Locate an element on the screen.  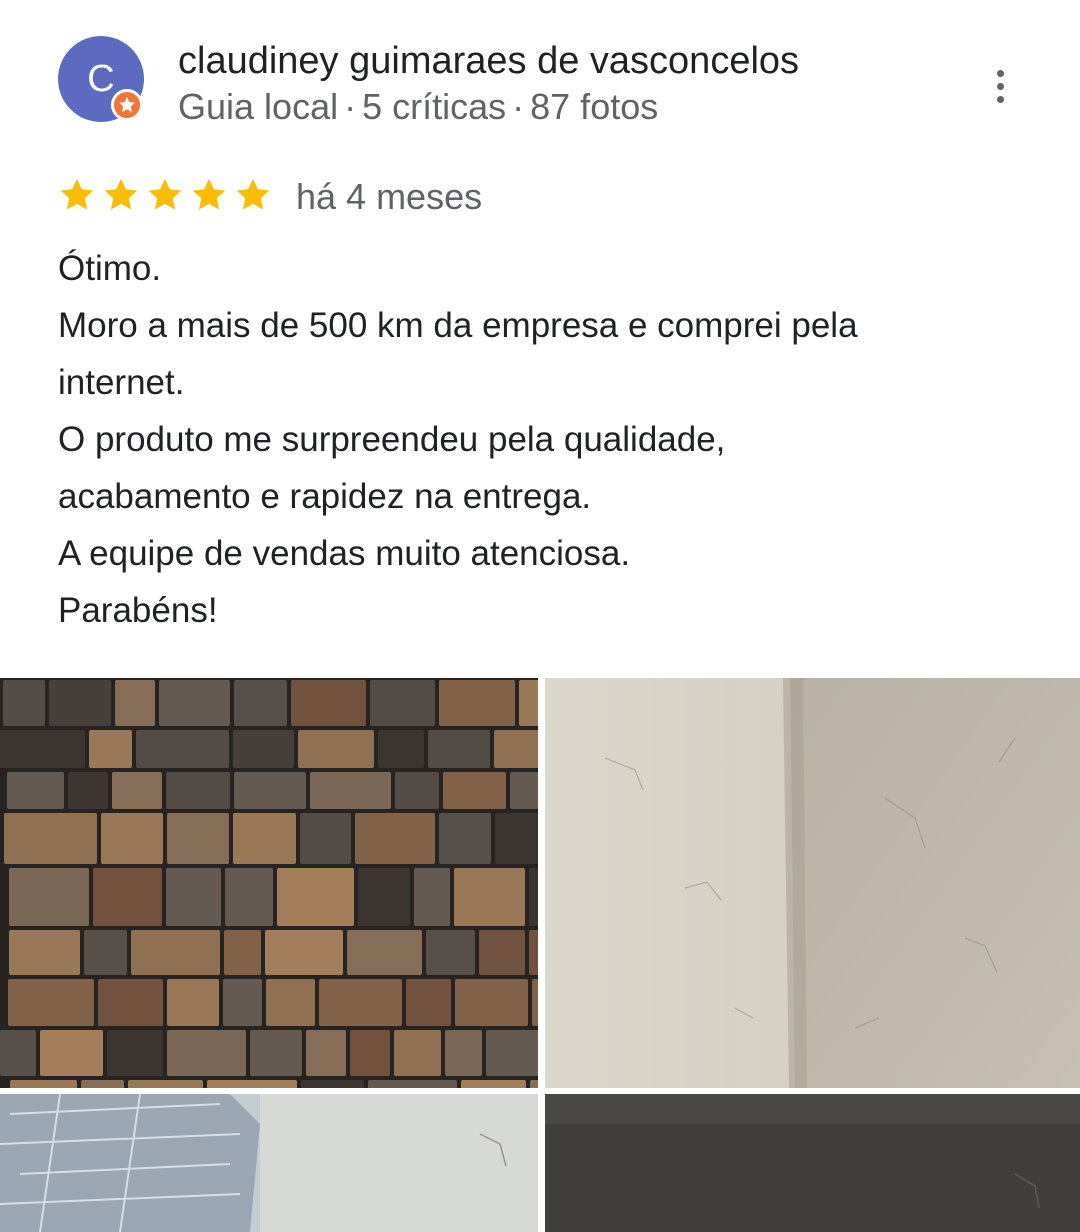
local-guide-star-icon is located at coordinates (127, 105).